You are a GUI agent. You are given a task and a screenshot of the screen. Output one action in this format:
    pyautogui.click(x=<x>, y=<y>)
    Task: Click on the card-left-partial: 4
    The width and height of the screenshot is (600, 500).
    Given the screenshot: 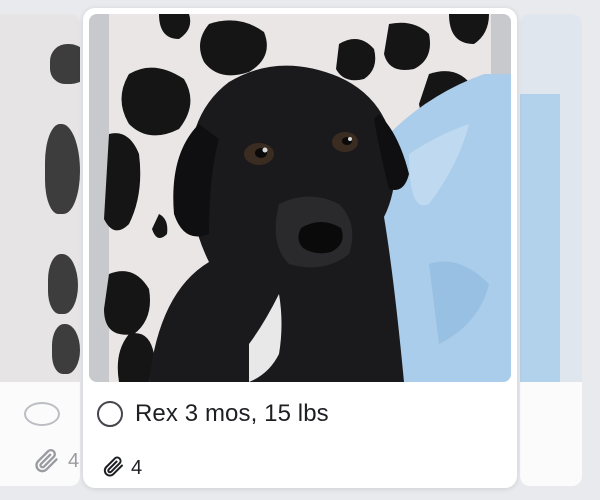 What is the action you would take?
    pyautogui.click(x=40, y=250)
    